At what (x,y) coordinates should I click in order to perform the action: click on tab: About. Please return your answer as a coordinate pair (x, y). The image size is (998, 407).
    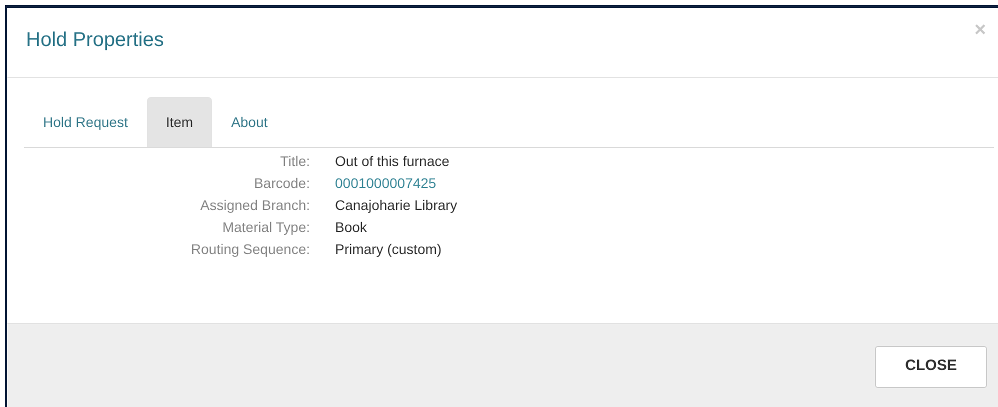
    Looking at the image, I should click on (249, 122).